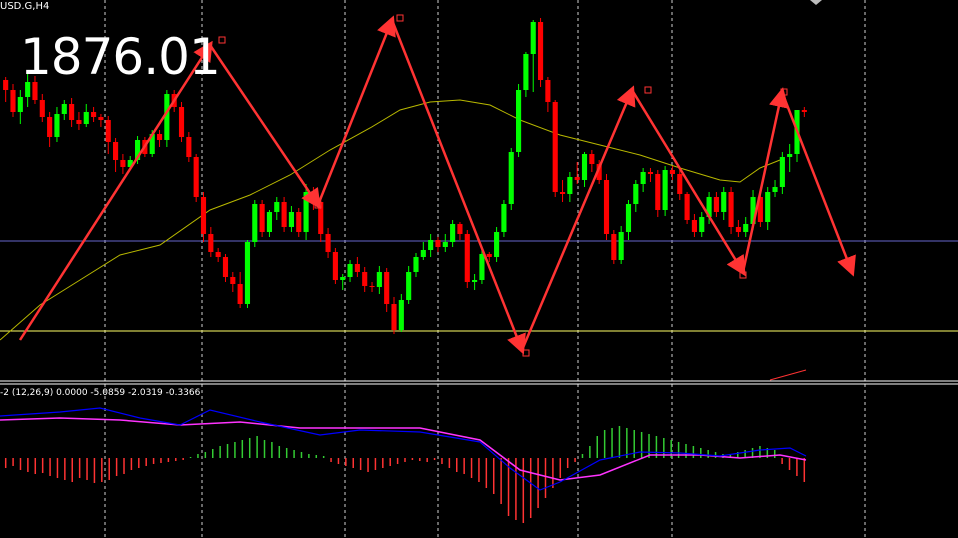 The image size is (958, 538). What do you see at coordinates (403, 449) in the screenshot?
I see `signal-line` at bounding box center [403, 449].